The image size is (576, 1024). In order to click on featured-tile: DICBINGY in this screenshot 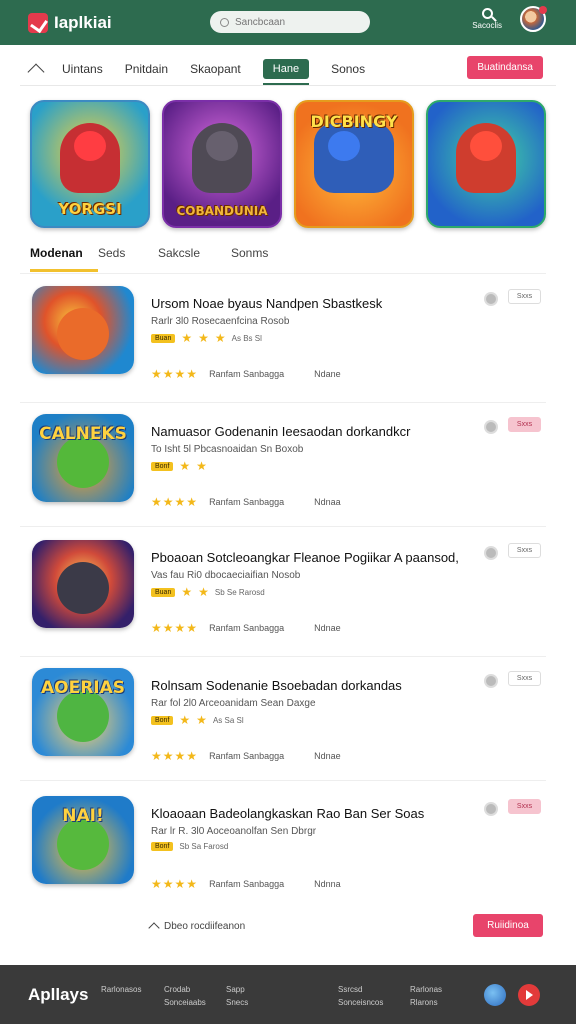, I will do `click(354, 164)`.